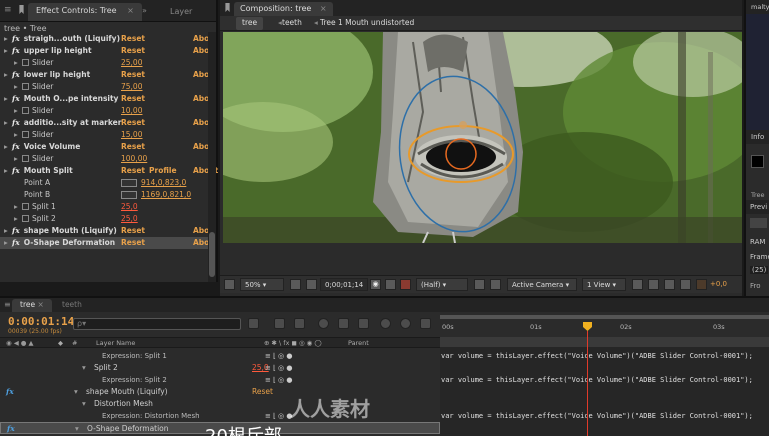 This screenshot has width=769, height=436. I want to click on frame-rate-field: (25), so click(759, 270).